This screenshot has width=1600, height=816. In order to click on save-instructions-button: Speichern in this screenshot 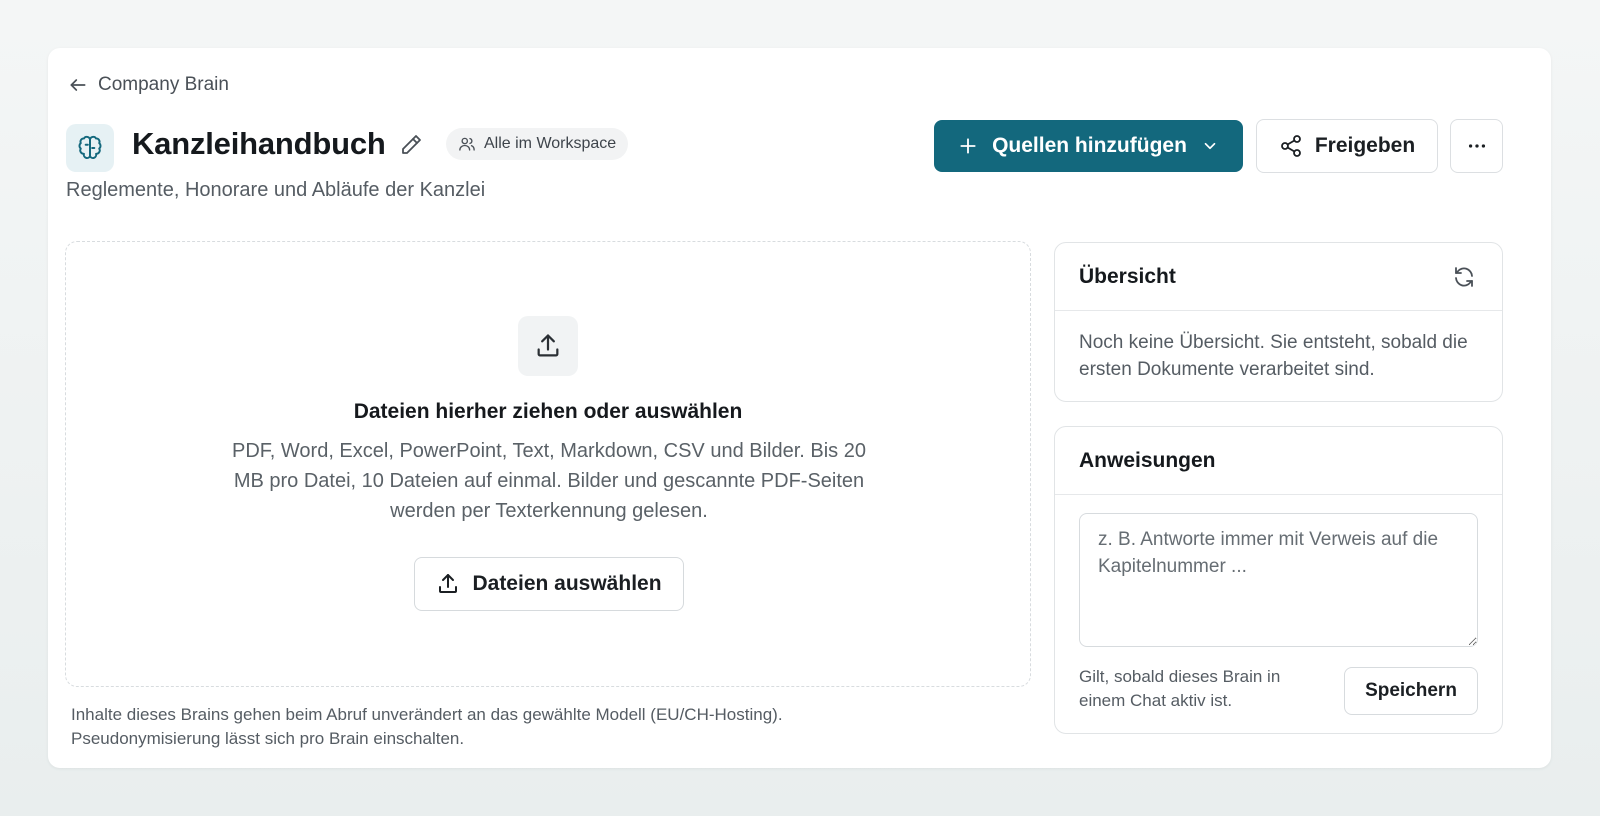, I will do `click(1411, 691)`.